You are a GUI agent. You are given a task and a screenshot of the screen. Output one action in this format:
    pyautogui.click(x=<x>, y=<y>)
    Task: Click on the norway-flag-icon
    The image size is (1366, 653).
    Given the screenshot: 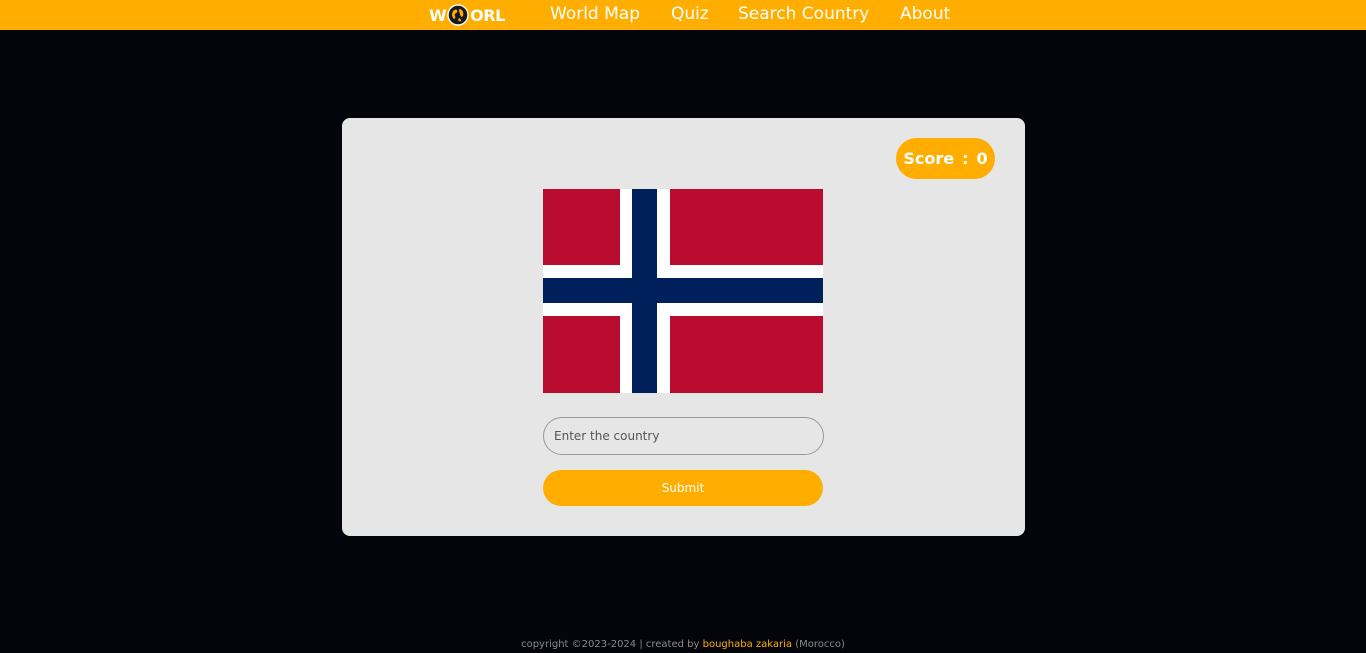 What is the action you would take?
    pyautogui.click(x=683, y=291)
    